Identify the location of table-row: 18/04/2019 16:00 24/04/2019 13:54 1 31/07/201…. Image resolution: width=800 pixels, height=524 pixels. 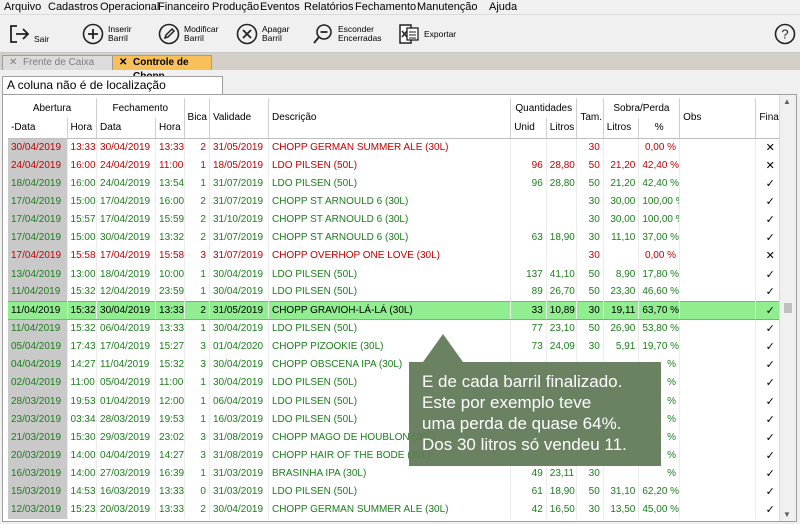
(396, 183).